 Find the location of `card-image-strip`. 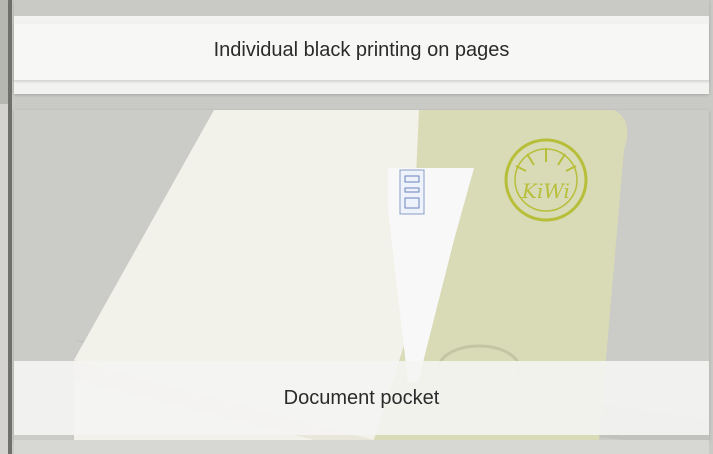

card-image-strip is located at coordinates (361, 8).